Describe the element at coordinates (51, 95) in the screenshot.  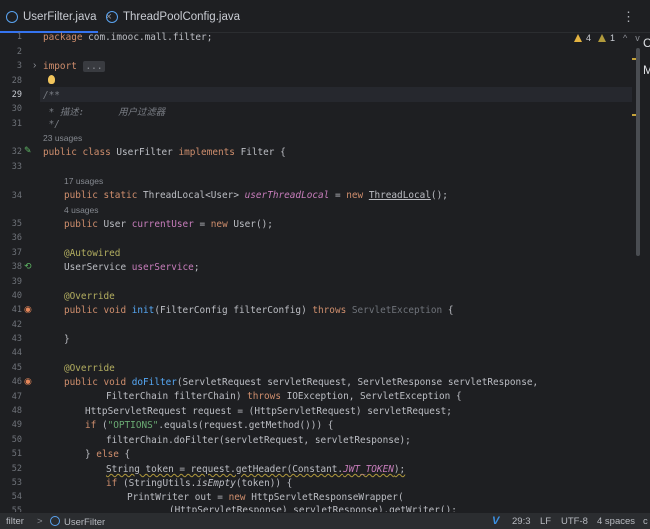
I see `code-line: /**` at that location.